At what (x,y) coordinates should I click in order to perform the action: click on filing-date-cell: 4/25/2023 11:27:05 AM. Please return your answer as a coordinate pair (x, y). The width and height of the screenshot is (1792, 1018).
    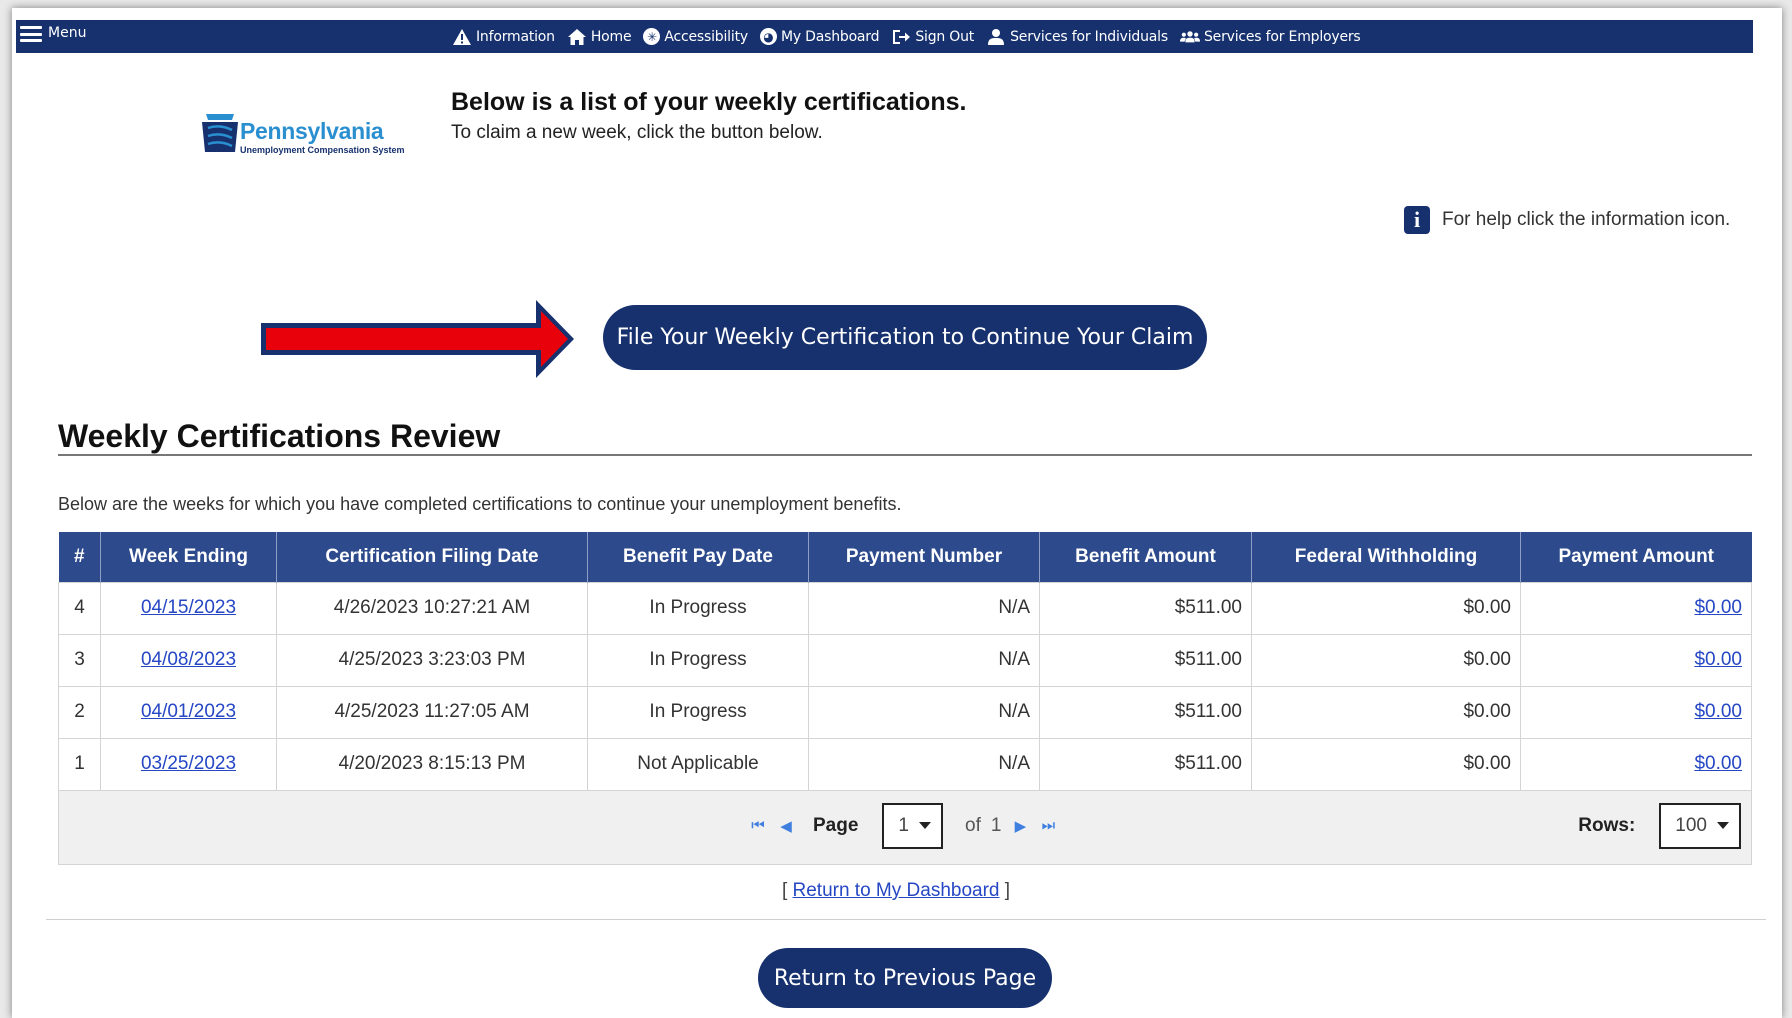
    Looking at the image, I should click on (432, 712).